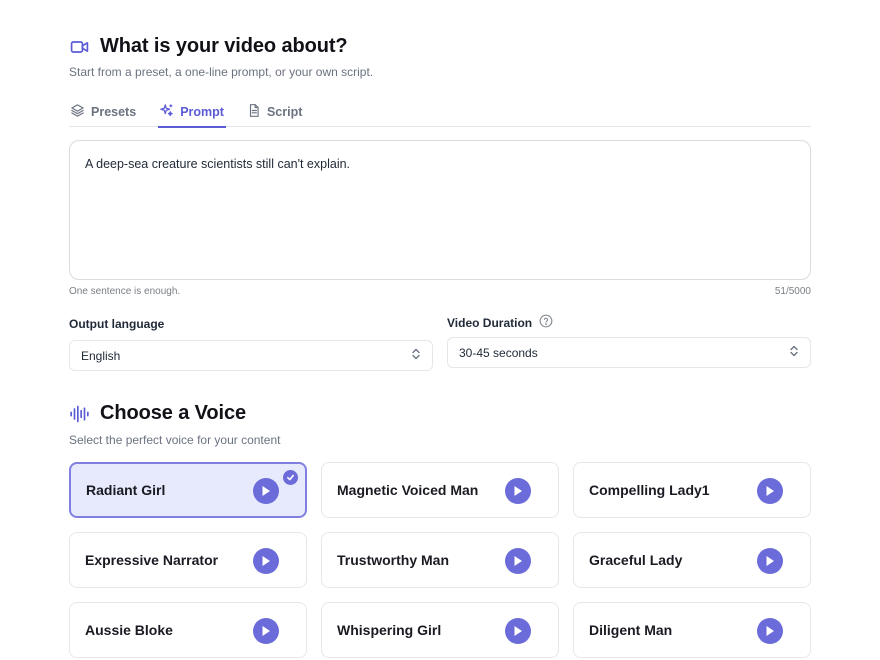 The image size is (880, 660). I want to click on tab-script: Script, so click(274, 111).